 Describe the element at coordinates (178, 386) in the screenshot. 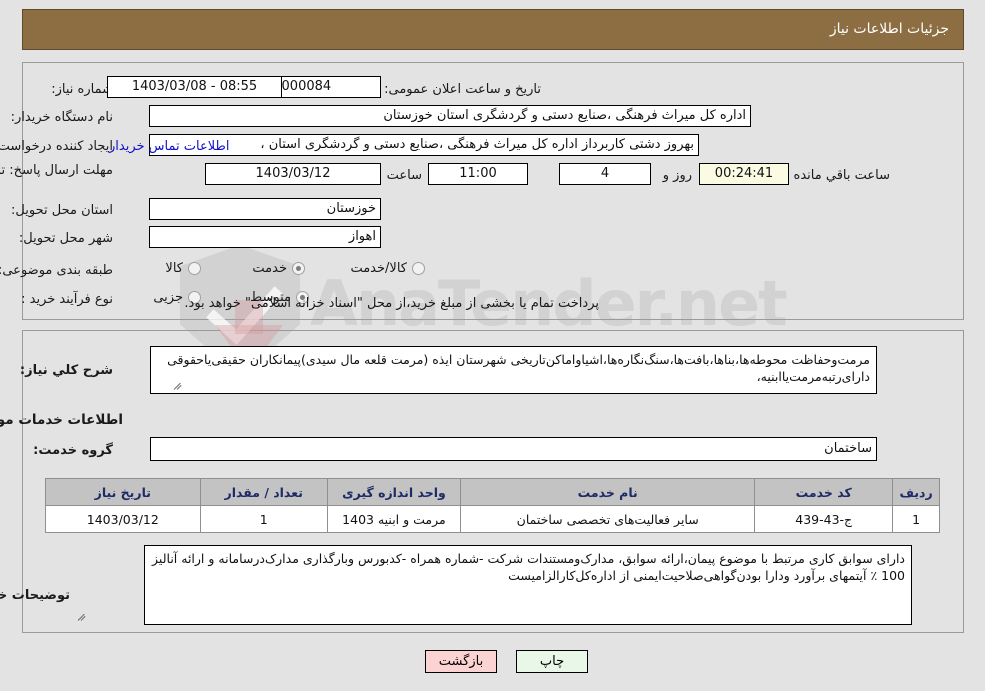

I see `description-resize-grip` at that location.